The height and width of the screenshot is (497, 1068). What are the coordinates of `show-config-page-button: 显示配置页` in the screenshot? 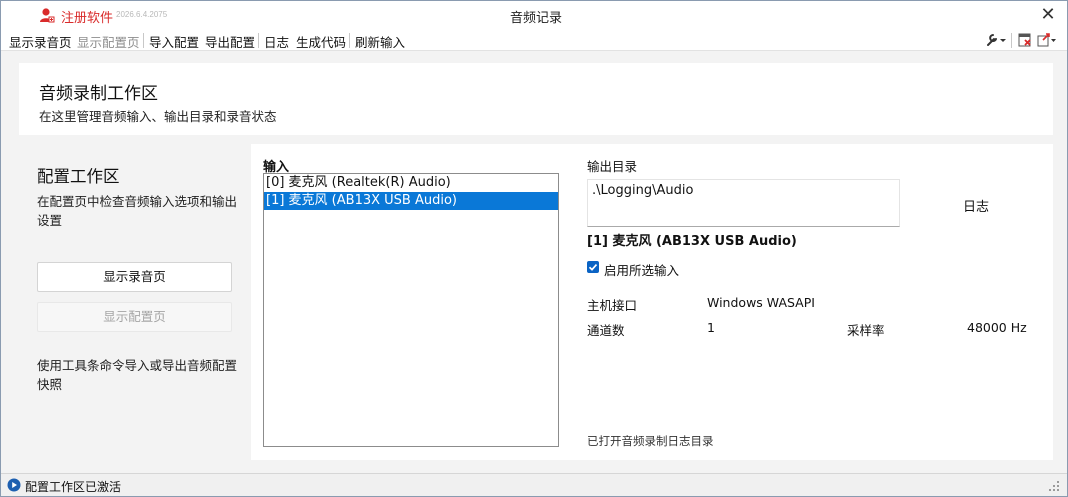 It's located at (134, 317).